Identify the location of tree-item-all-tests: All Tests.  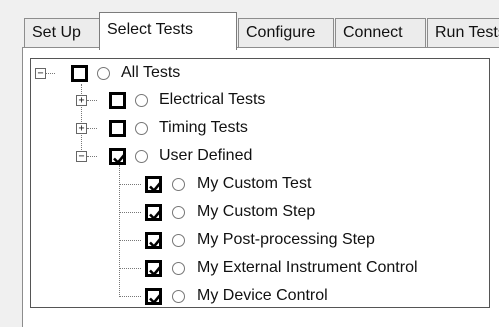
(150, 73).